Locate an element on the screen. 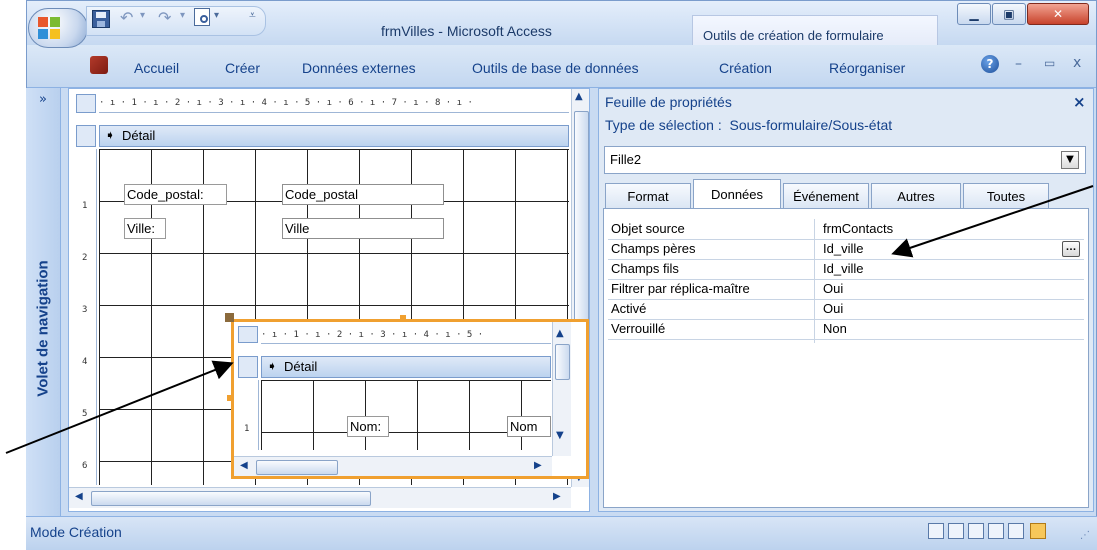 The width and height of the screenshot is (1097, 550). annotation-arrow-champs-peres is located at coordinates (992, 221).